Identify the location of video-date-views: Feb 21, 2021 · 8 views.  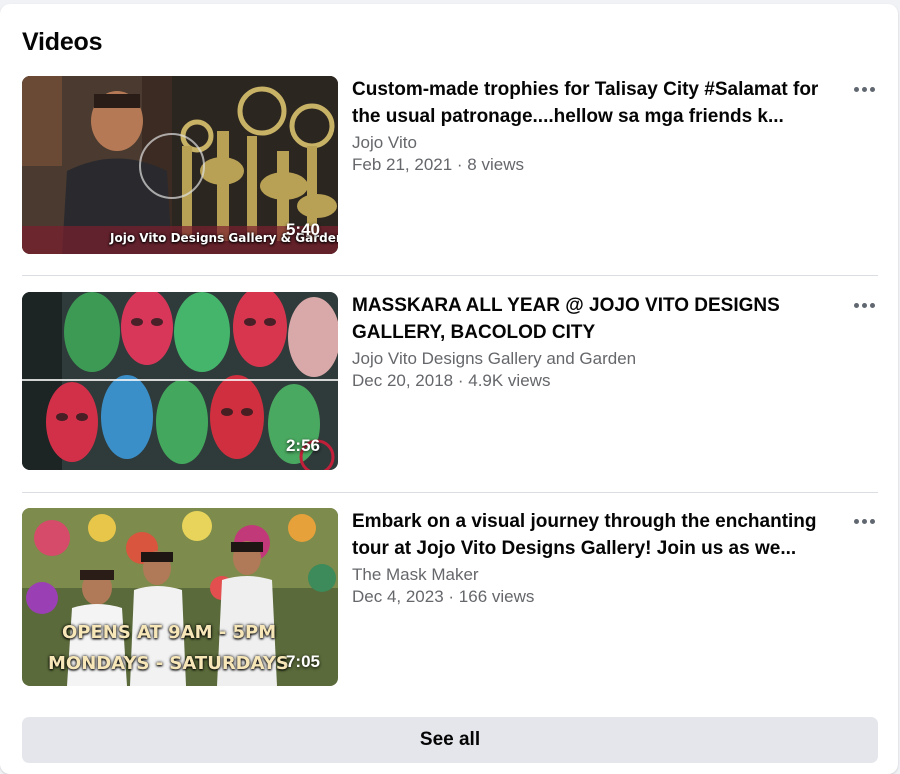
(438, 164).